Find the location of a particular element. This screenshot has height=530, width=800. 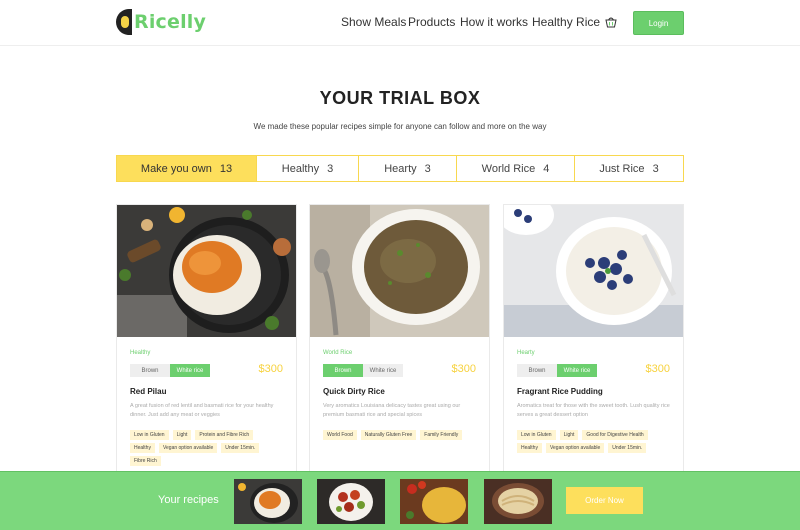

recipe-image-red-pilau is located at coordinates (206, 271).